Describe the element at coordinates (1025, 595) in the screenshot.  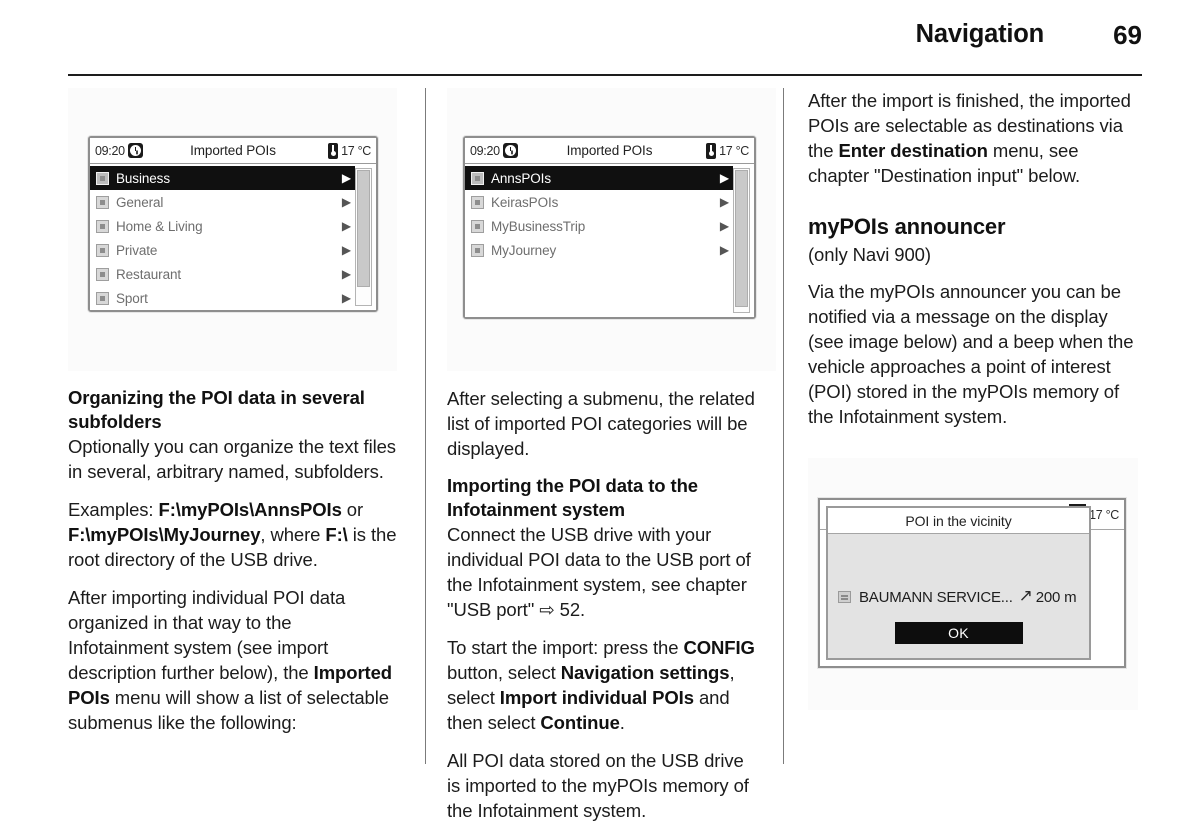
I see `direction-arrow-icon: ↗` at that location.